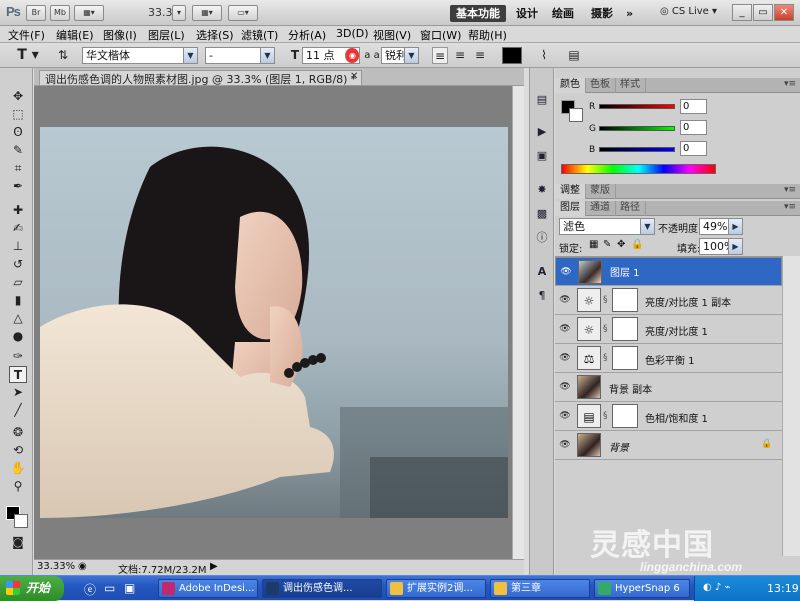  What do you see at coordinates (721, 226) in the screenshot?
I see `opacity-input: 49% ▶` at bounding box center [721, 226].